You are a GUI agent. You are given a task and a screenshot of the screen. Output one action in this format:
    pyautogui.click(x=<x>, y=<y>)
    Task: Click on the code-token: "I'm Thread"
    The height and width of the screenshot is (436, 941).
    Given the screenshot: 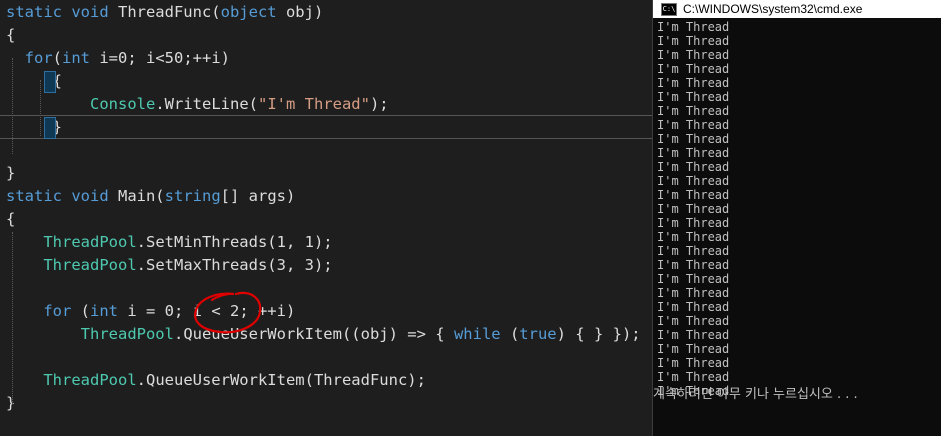 What is the action you would take?
    pyautogui.click(x=313, y=104)
    